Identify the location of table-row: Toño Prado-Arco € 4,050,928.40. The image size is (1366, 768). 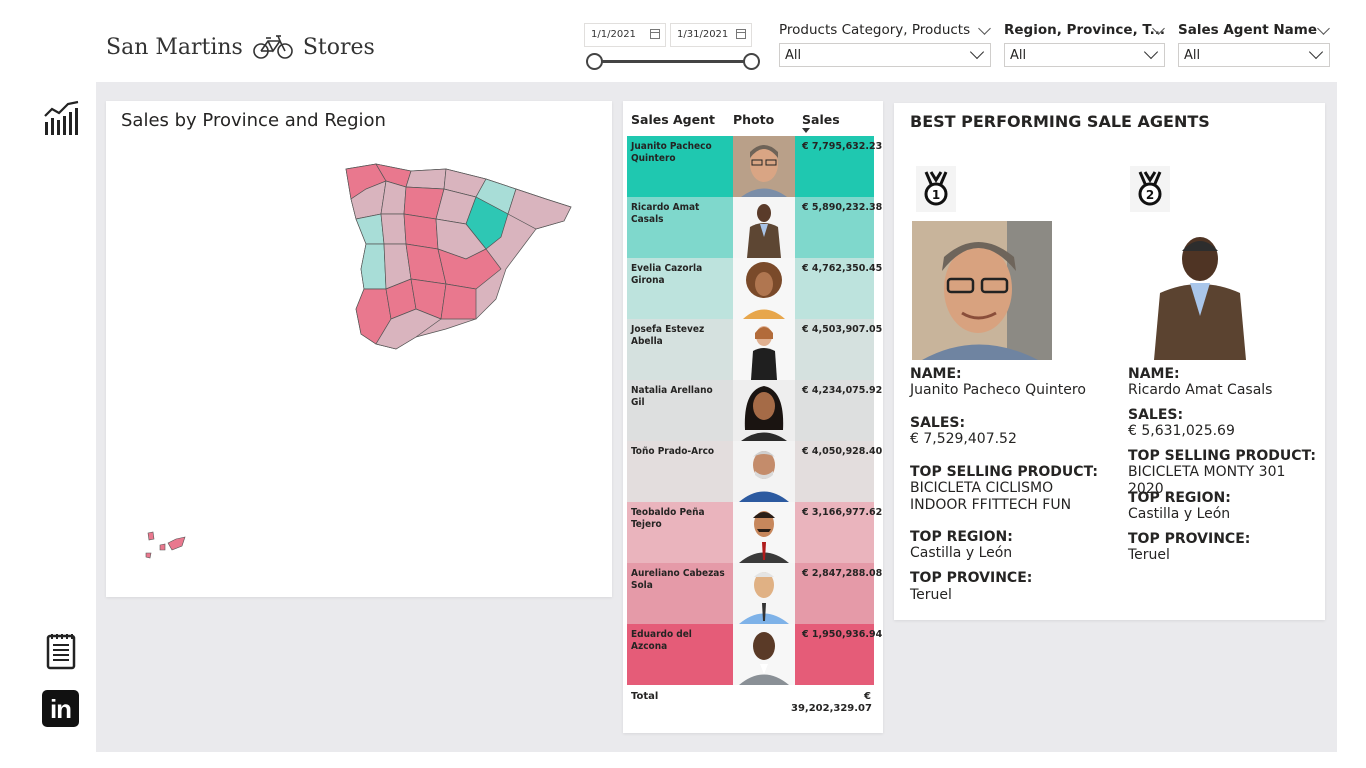
(754, 471).